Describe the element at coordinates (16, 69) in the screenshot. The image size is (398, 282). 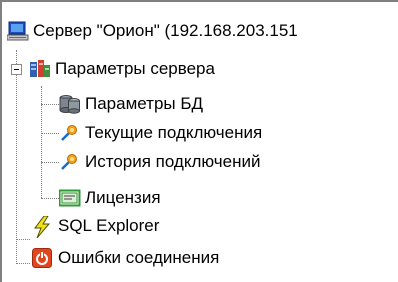
I see `collapse-toggle` at that location.